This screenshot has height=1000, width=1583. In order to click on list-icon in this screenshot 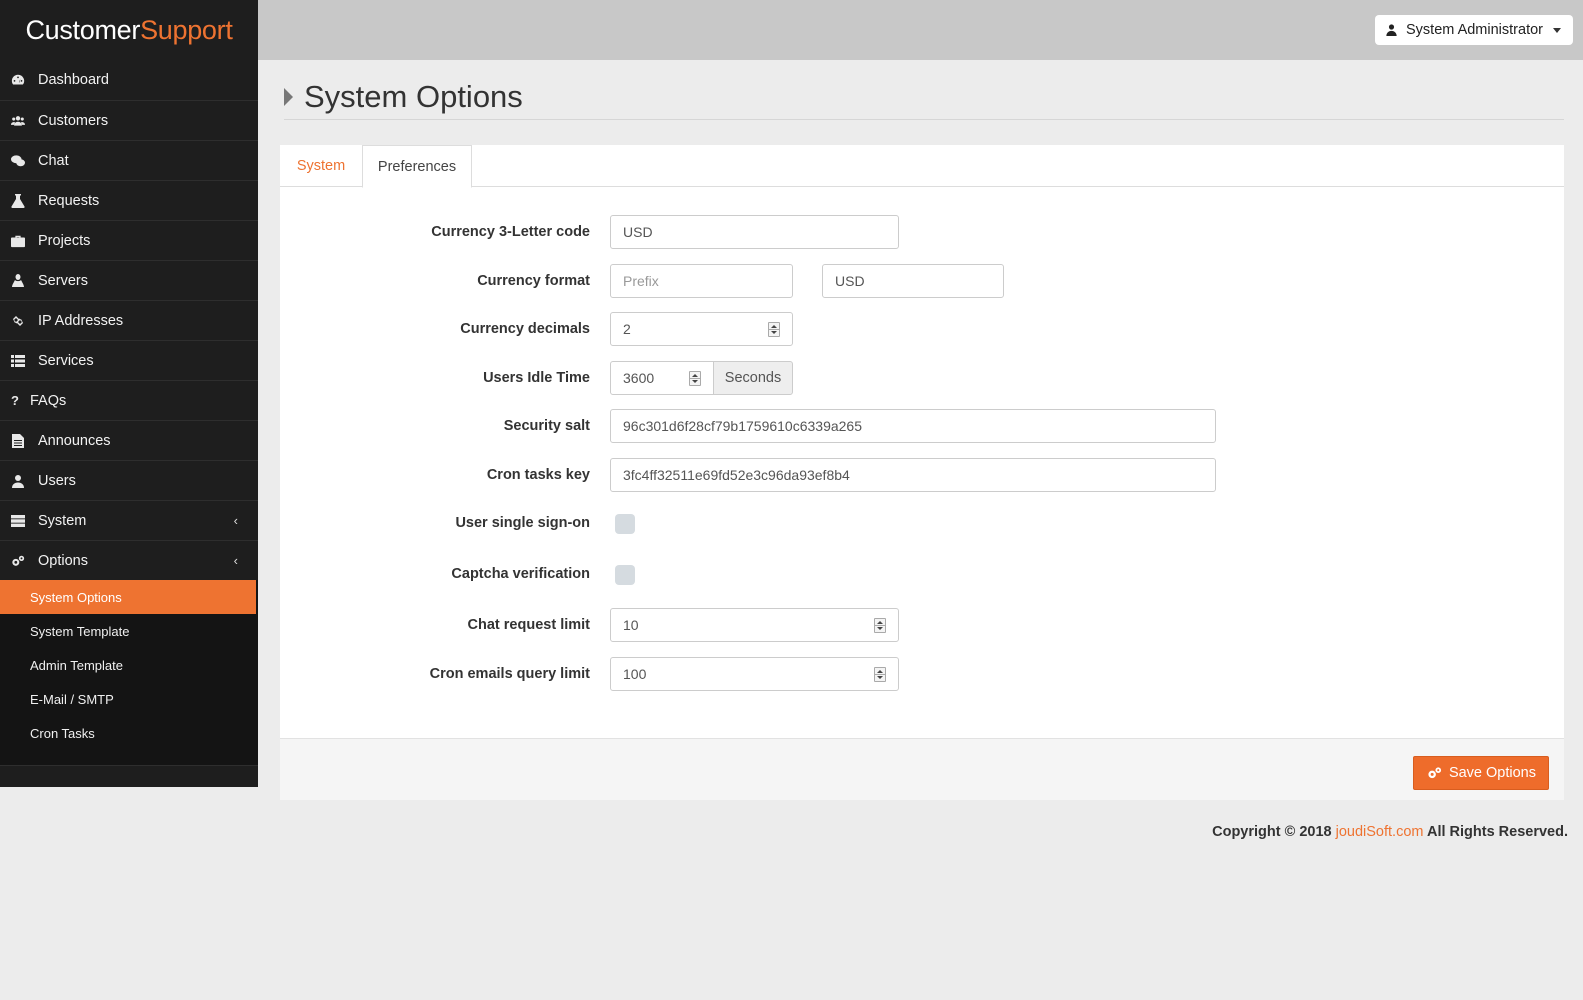, I will do `click(18, 361)`.